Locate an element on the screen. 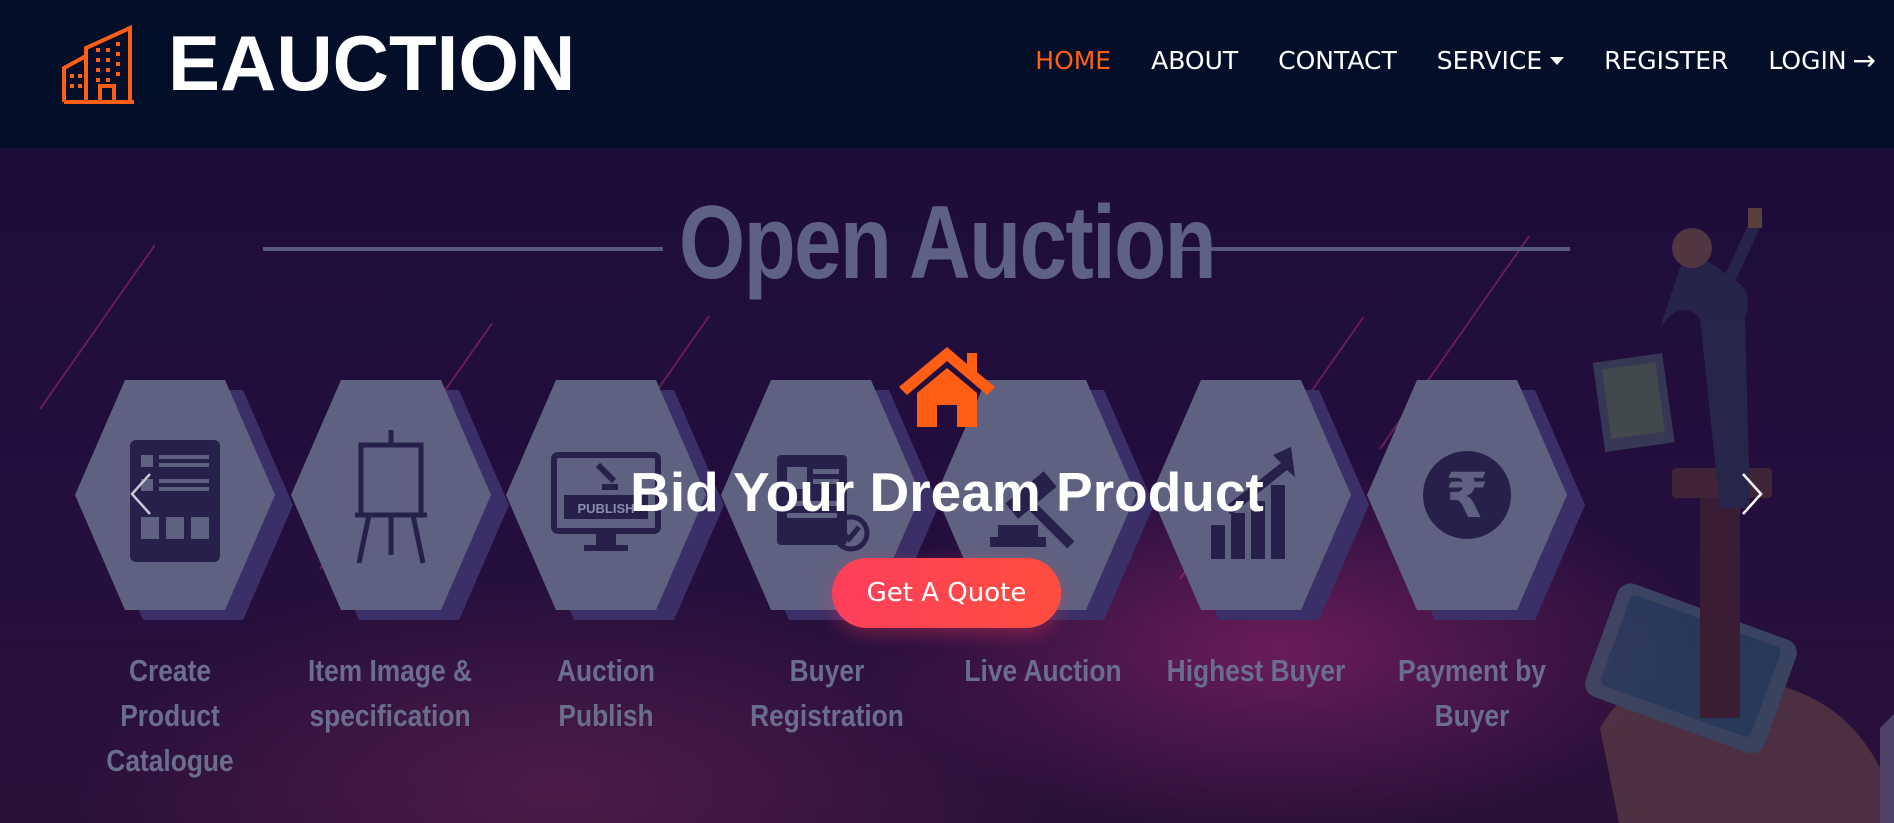 The width and height of the screenshot is (1894, 823). nav-home: HOME is located at coordinates (1073, 60).